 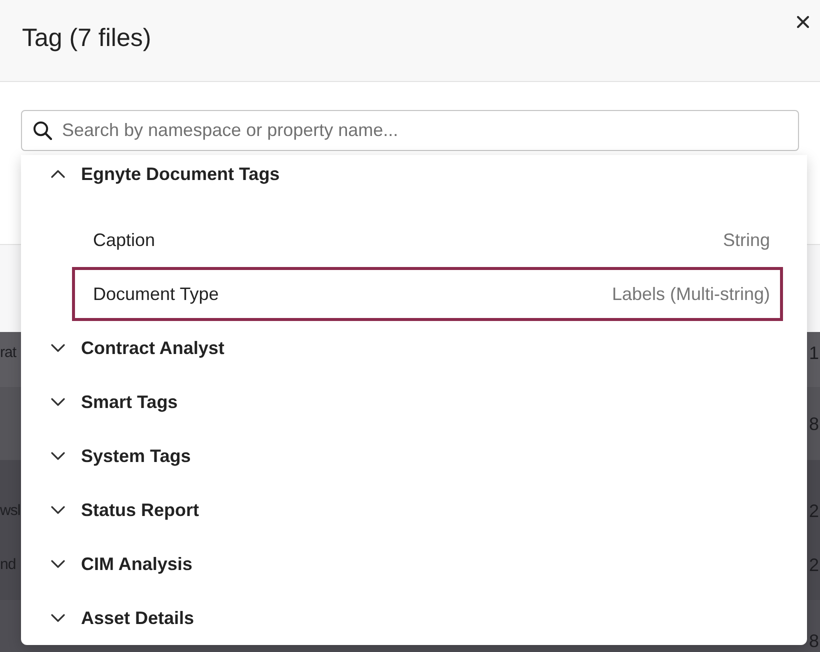 What do you see at coordinates (414, 618) in the screenshot?
I see `namespace-toggle: Asset Details` at bounding box center [414, 618].